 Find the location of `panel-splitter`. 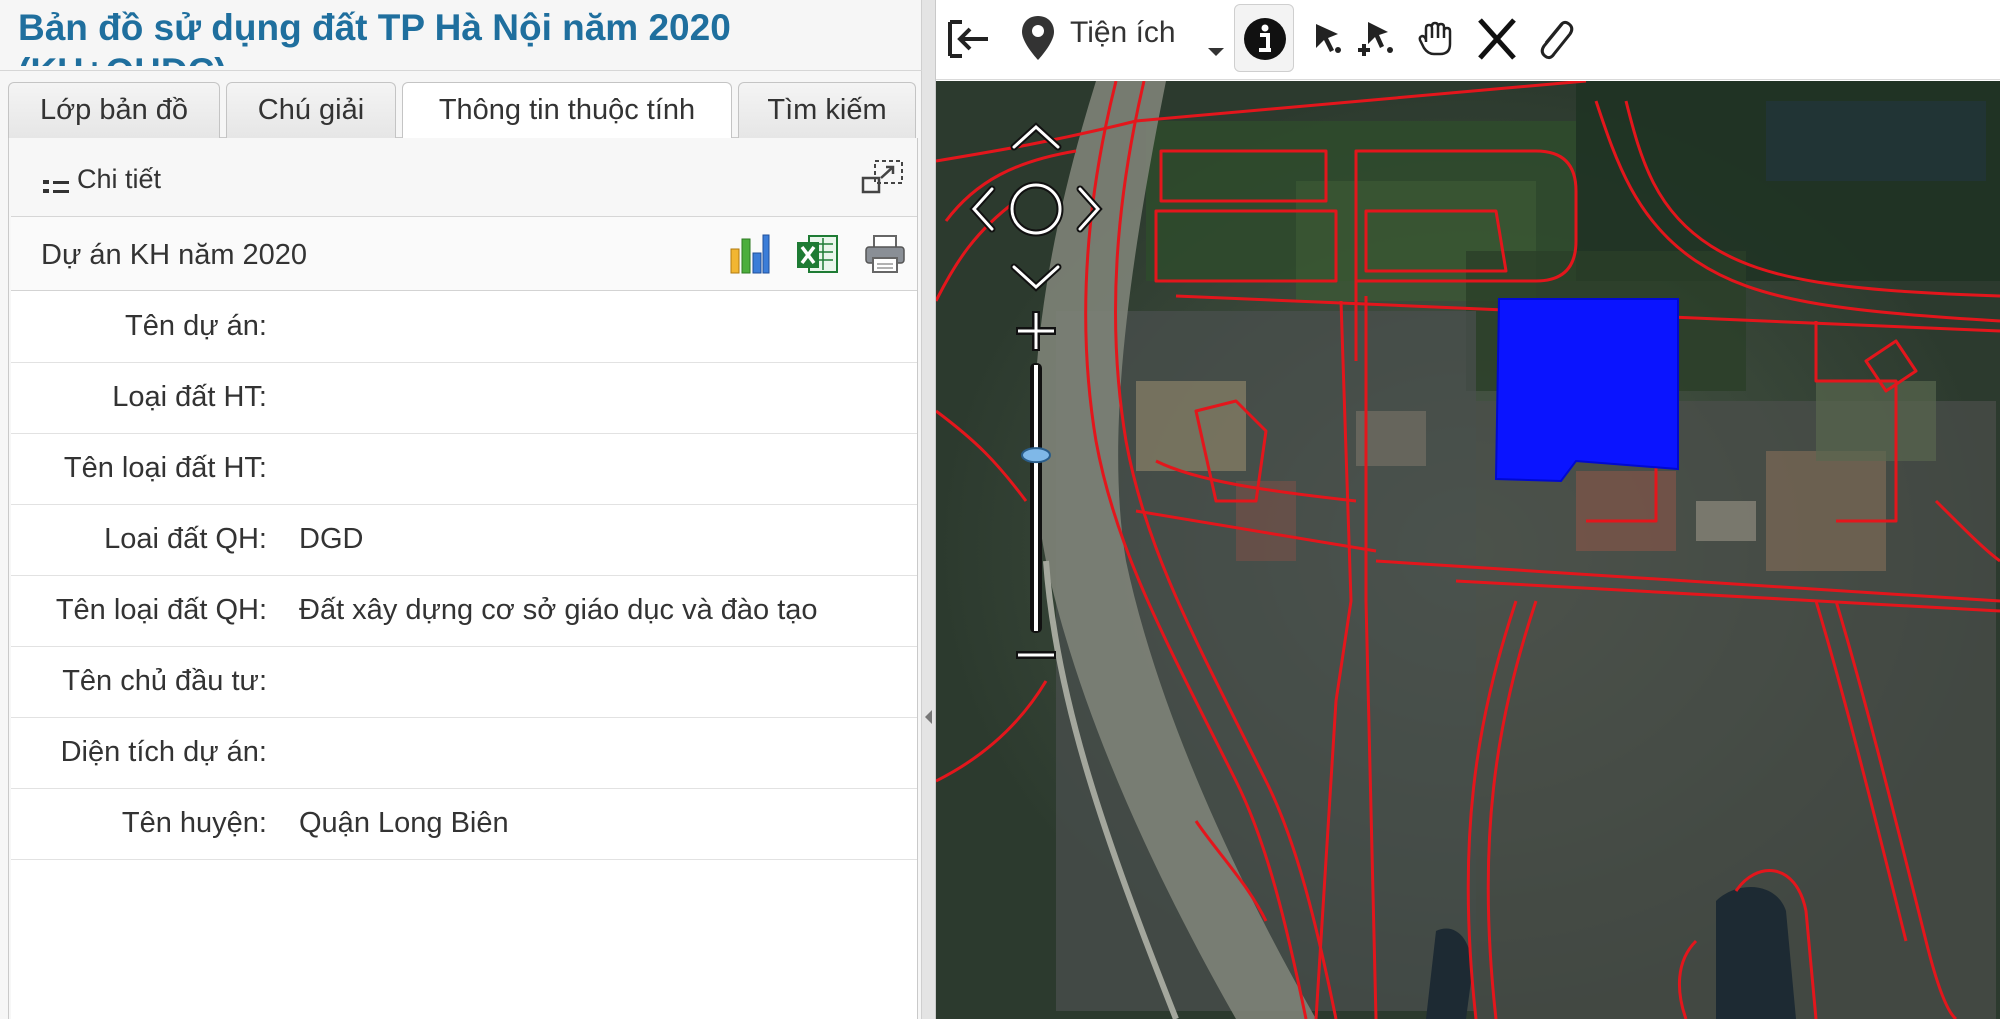

panel-splitter is located at coordinates (929, 509).